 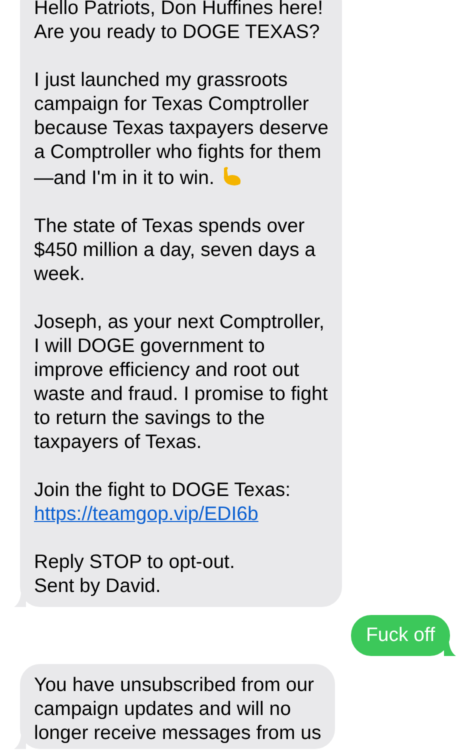 What do you see at coordinates (179, 22) in the screenshot?
I see `message-text: Hello Patriots, Don Huffines here! Are you ready to DOGE TEXAS?` at bounding box center [179, 22].